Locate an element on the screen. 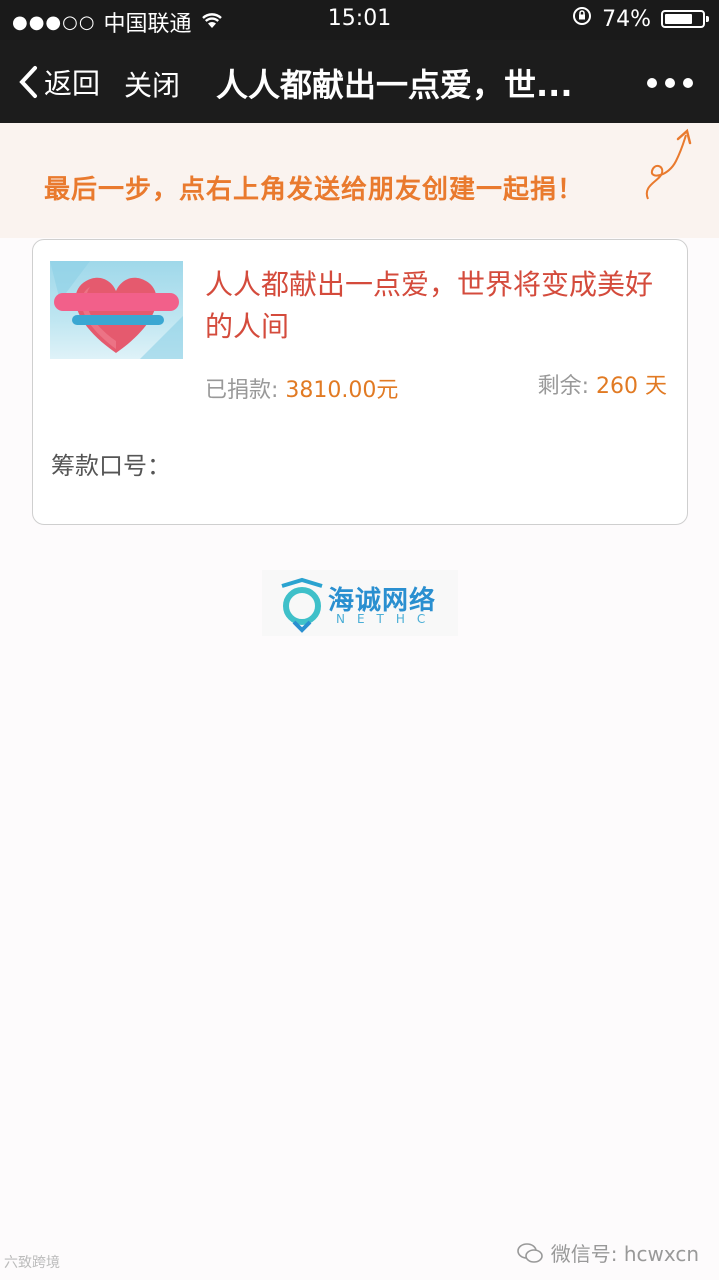  fundraising-slogan-label: 筹款口号： is located at coordinates (111, 466).